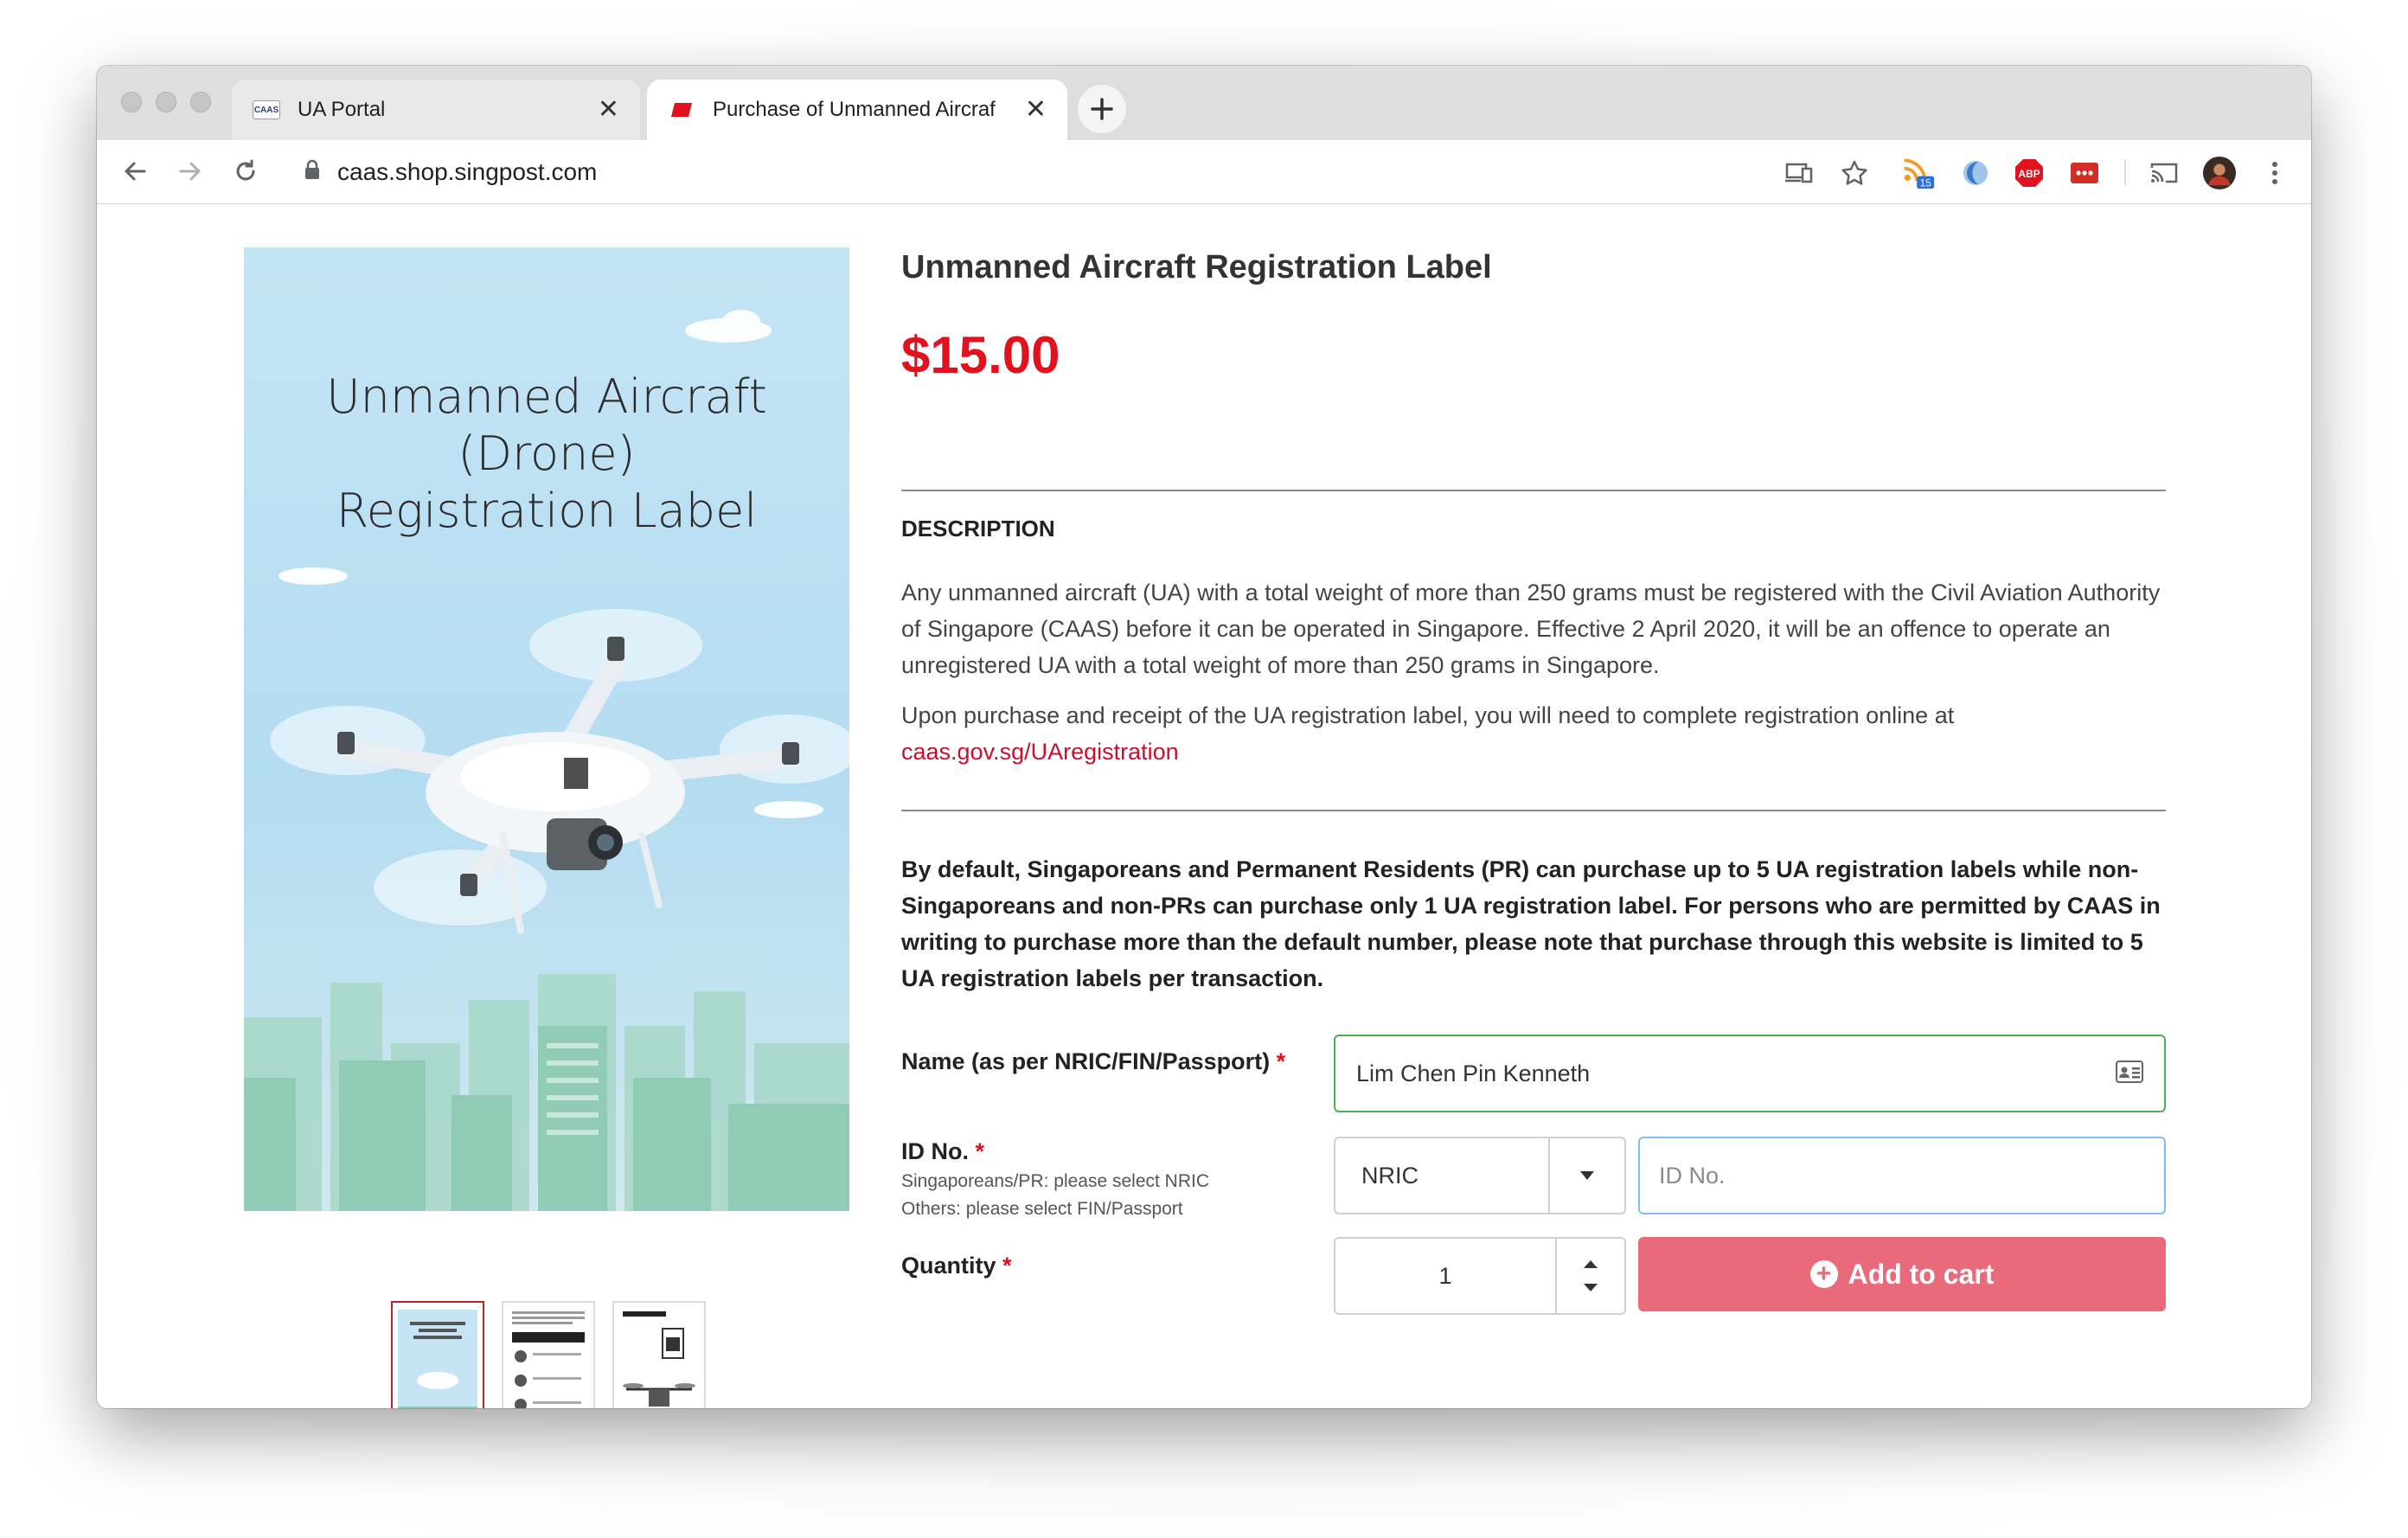 The width and height of the screenshot is (2408, 1538). I want to click on minimize-window-button, so click(166, 102).